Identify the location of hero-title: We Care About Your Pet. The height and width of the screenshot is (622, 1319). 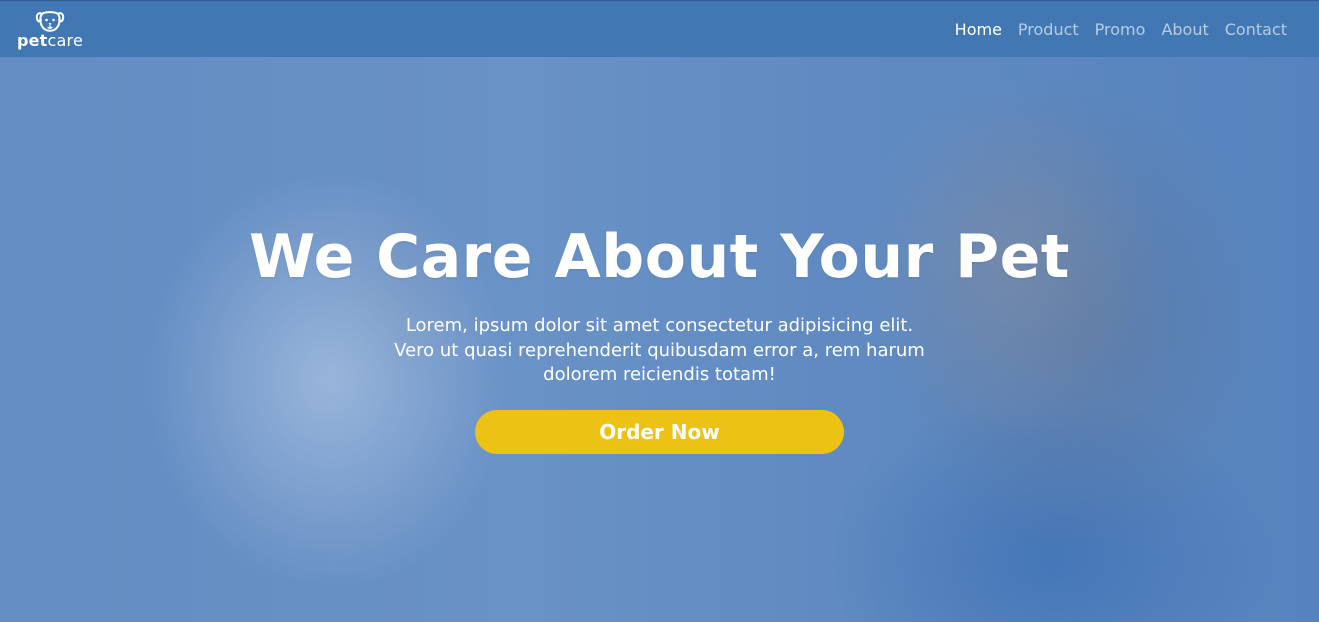
(659, 257).